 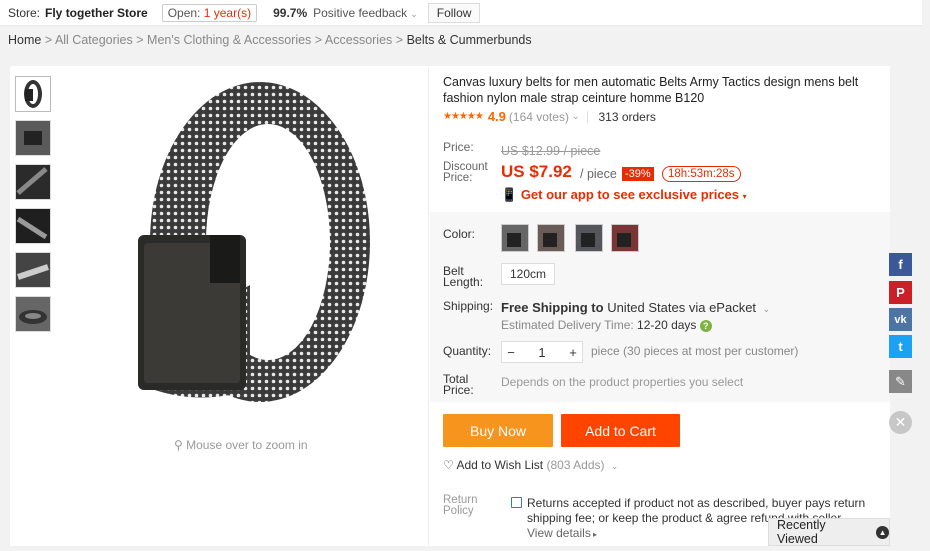 What do you see at coordinates (551, 151) in the screenshot?
I see `original-price: US $12.99 / piece` at bounding box center [551, 151].